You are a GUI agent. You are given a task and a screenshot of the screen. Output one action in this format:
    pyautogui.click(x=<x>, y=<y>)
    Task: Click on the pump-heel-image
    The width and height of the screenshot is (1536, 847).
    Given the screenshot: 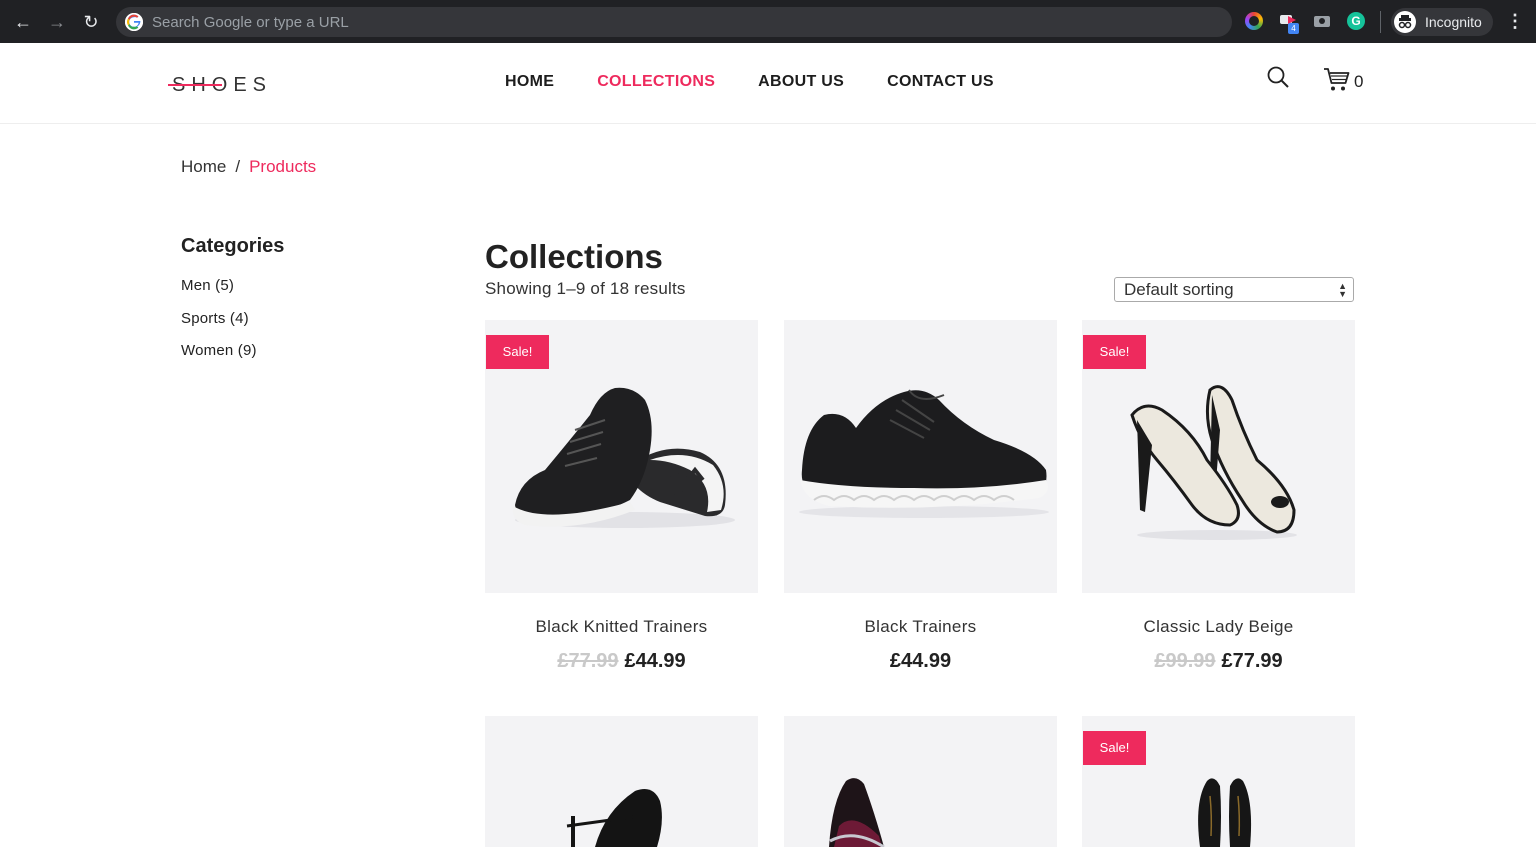 What is the action you would take?
    pyautogui.click(x=857, y=812)
    